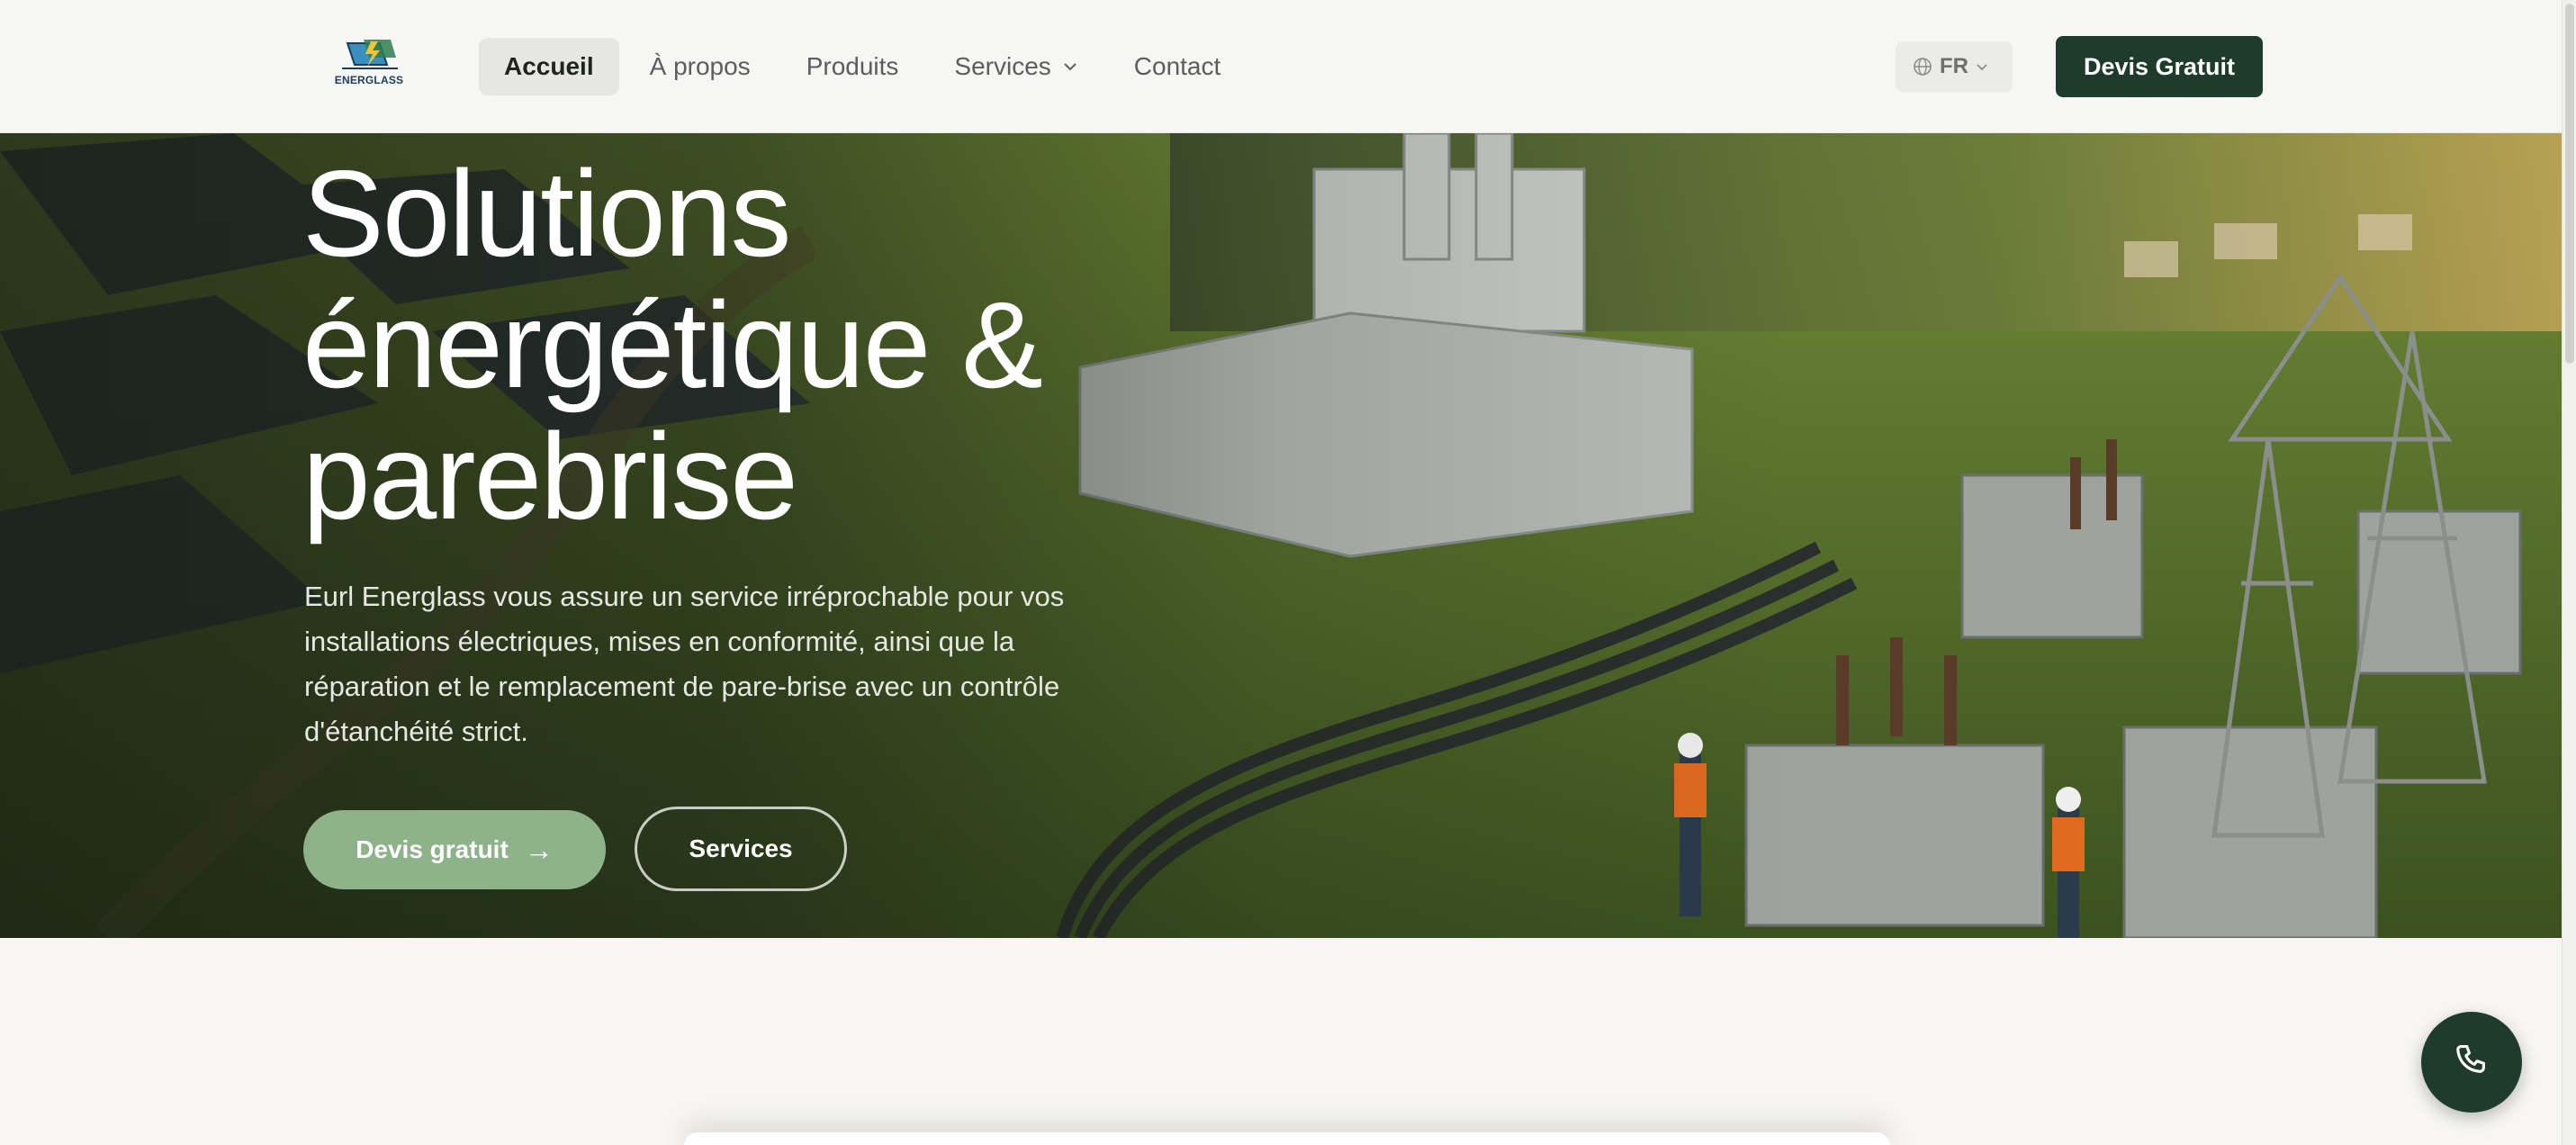 The image size is (2576, 1145). What do you see at coordinates (369, 66) in the screenshot?
I see `energlass-logo: ENERGLASS` at bounding box center [369, 66].